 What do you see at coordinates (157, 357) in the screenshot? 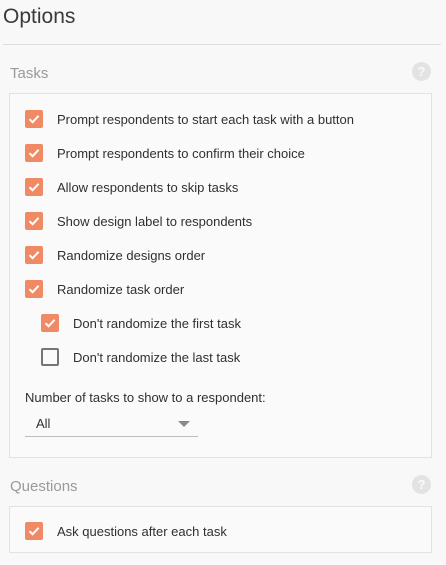
I see `option-label: Don't randomize the last task` at bounding box center [157, 357].